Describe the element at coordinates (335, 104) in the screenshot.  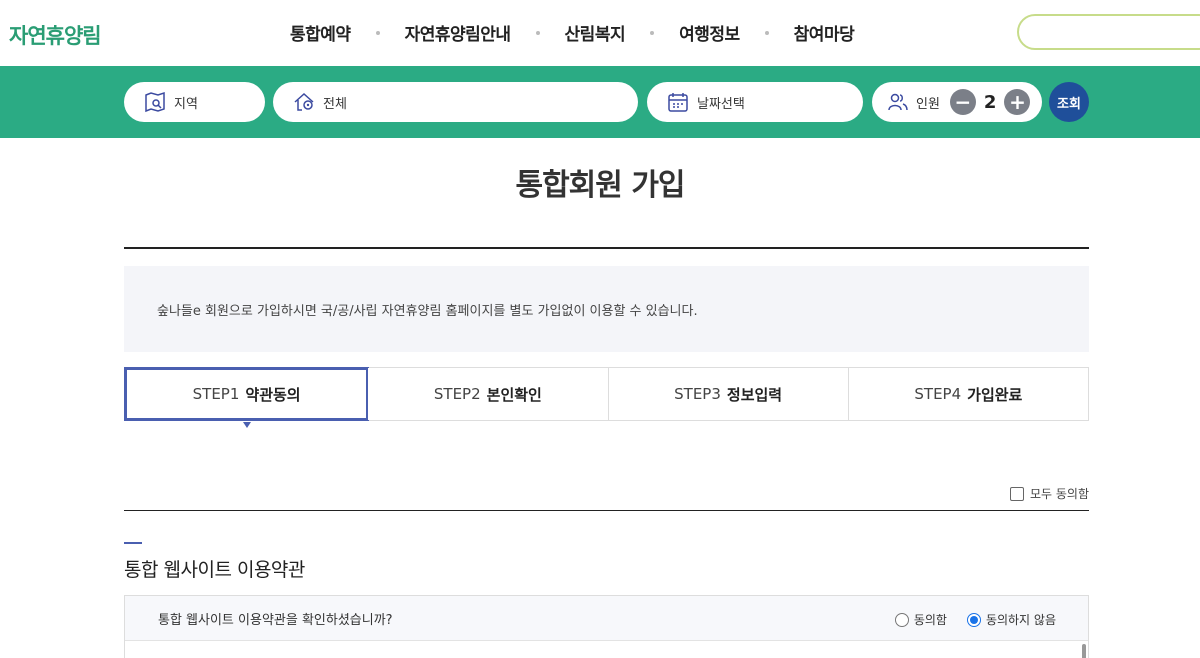
I see `area-label: 전체` at that location.